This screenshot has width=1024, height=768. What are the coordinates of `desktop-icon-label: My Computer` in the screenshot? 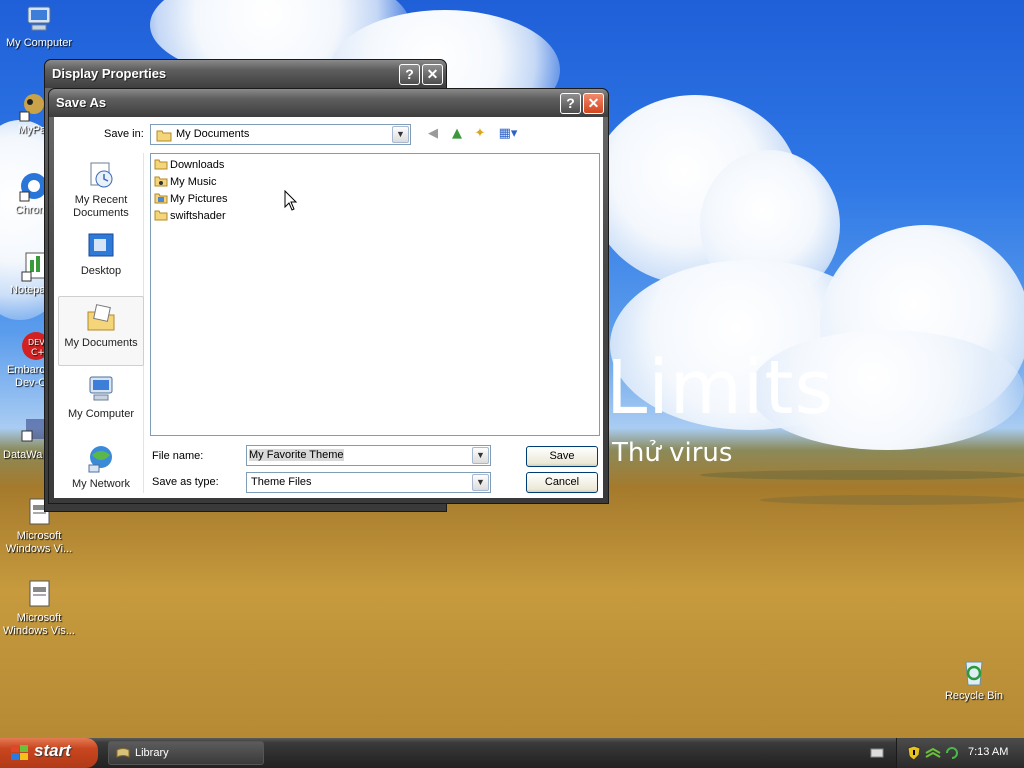 It's located at (39, 43).